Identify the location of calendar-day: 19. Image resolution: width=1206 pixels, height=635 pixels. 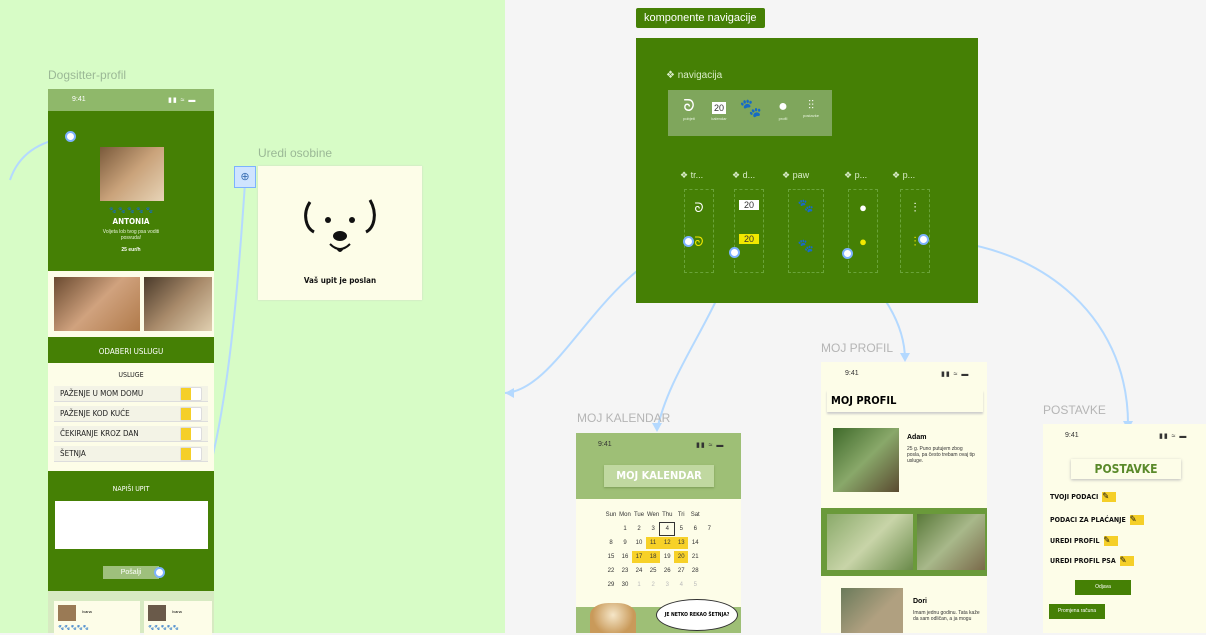
(667, 557).